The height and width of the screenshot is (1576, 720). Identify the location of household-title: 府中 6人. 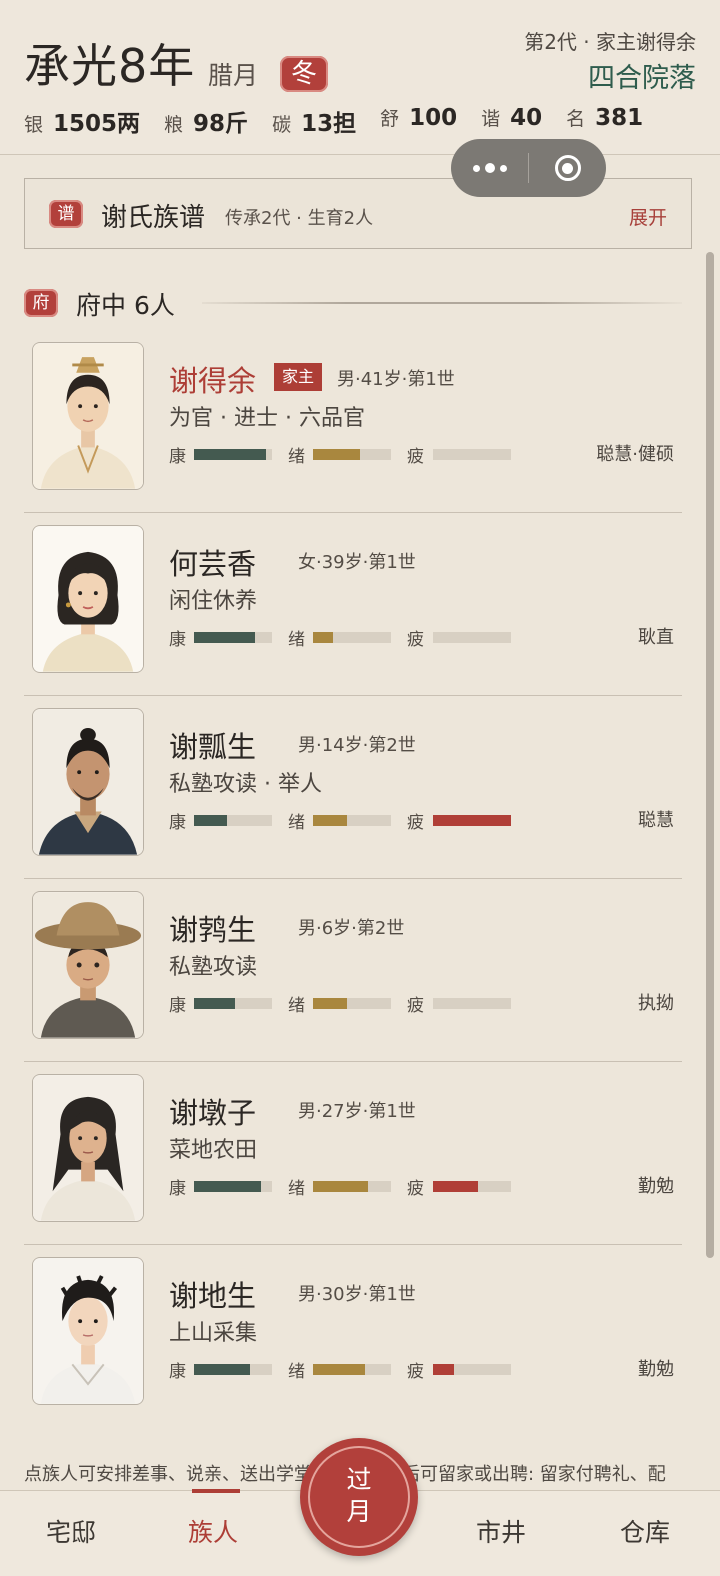
(125, 305).